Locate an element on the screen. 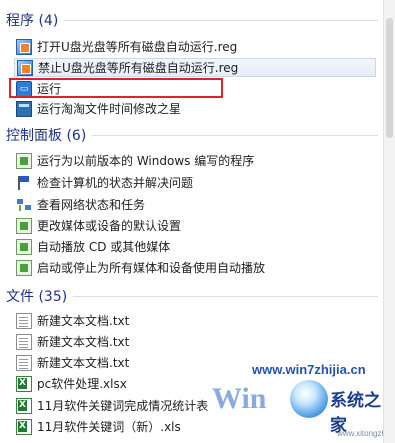 This screenshot has height=443, width=395. windows-orb-icon is located at coordinates (309, 399).